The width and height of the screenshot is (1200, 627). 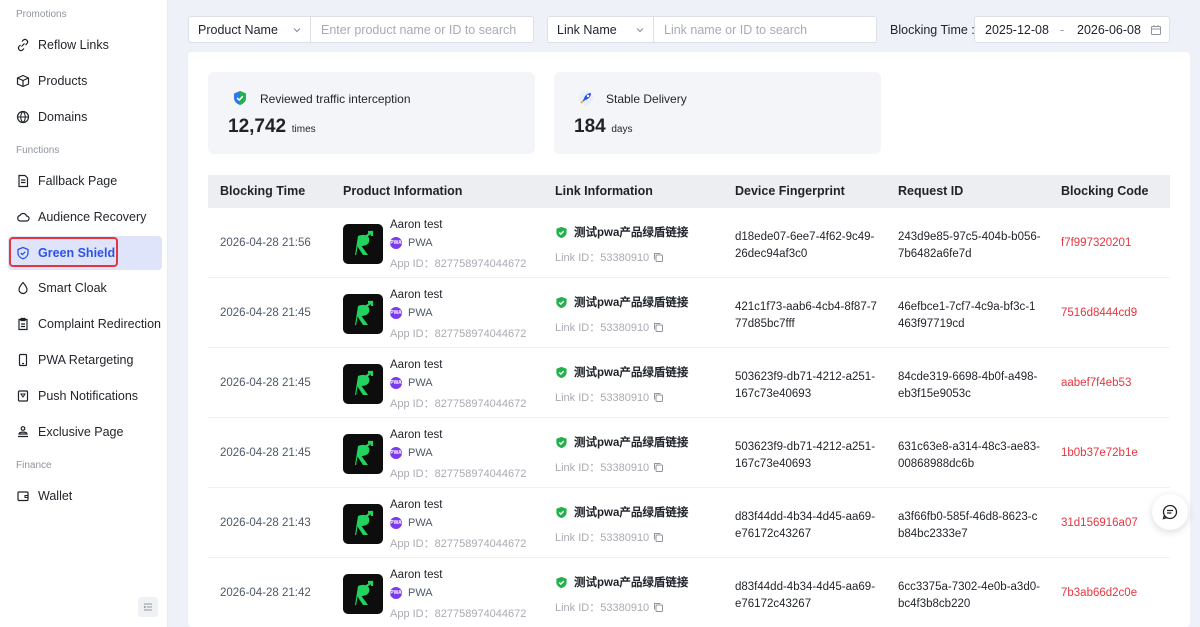 I want to click on request-id-line: 46efbce1-7cf7-4c9a-bf3c-1, so click(x=967, y=307).